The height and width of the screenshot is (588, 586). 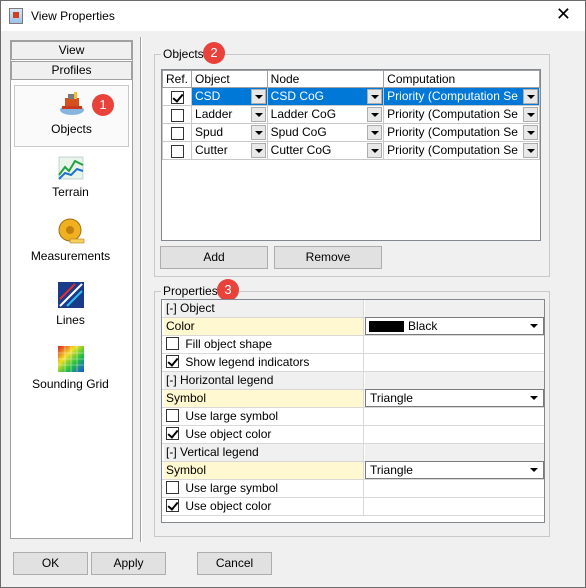 I want to click on category-row-vertical-legend: [-] Vertical legend, so click(x=353, y=453).